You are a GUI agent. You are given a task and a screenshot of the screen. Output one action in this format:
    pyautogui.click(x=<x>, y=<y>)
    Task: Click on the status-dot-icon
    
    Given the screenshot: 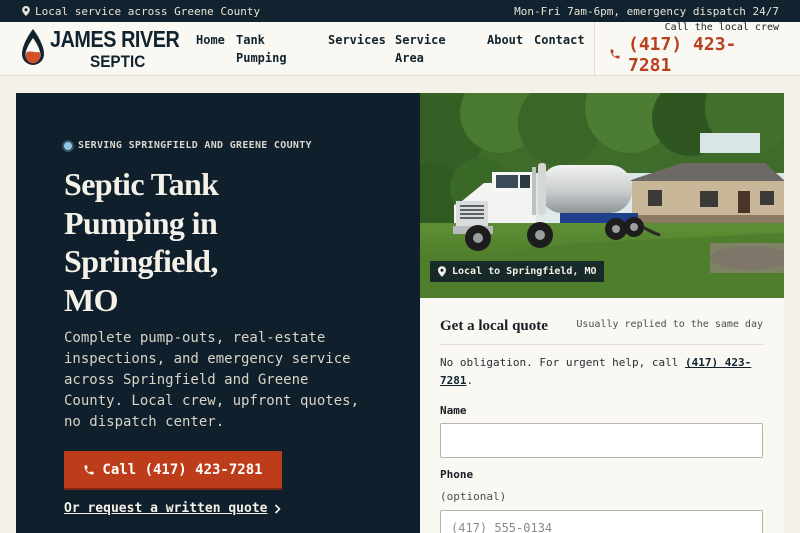 What is the action you would take?
    pyautogui.click(x=68, y=145)
    